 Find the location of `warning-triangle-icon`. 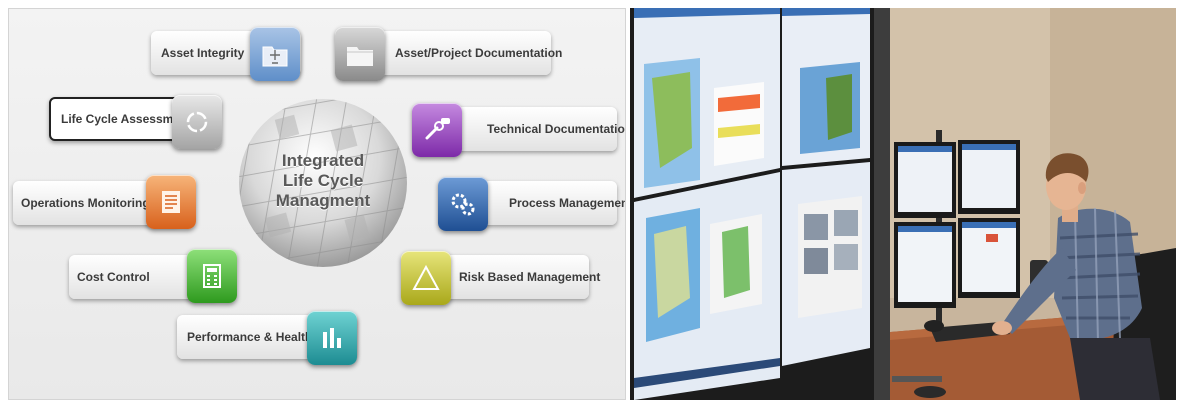

warning-triangle-icon is located at coordinates (426, 278).